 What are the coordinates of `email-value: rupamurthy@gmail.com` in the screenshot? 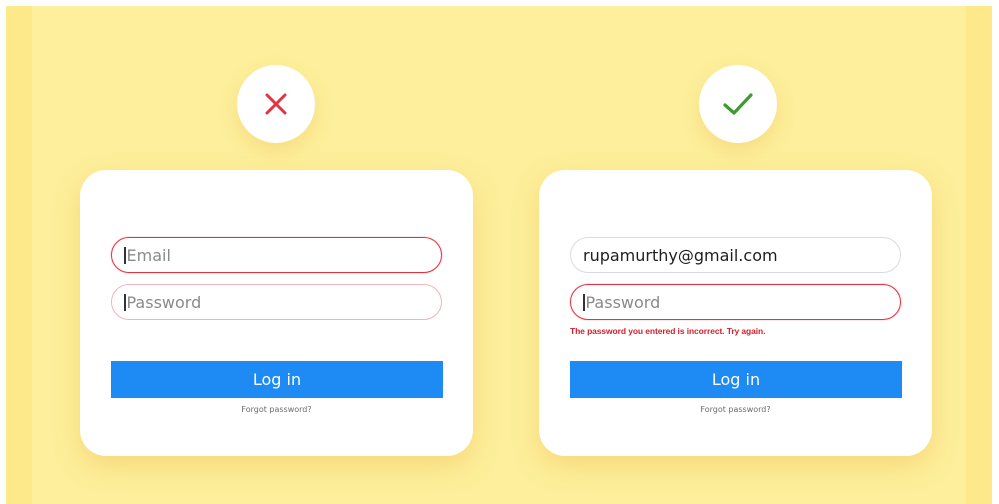 It's located at (680, 255).